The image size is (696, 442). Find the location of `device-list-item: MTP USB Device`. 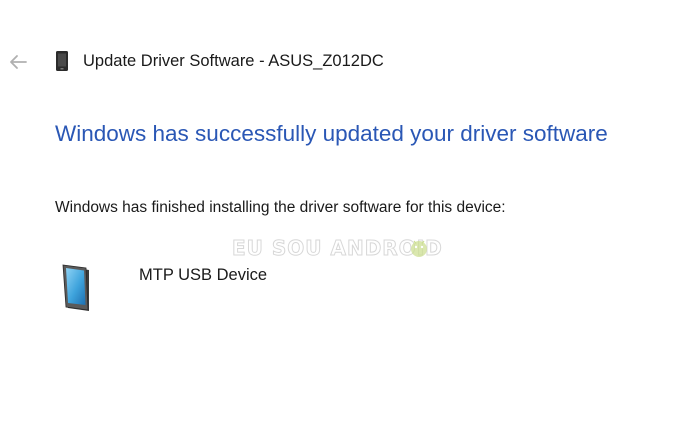

device-list-item: MTP USB Device is located at coordinates (262, 288).